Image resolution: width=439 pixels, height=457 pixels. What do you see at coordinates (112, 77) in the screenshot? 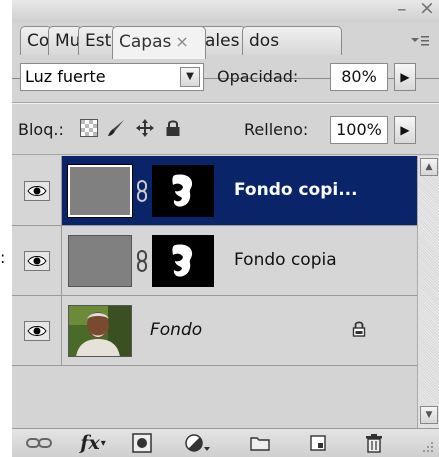
I see `blend-mode-select: Luz fuerte ▼` at bounding box center [112, 77].